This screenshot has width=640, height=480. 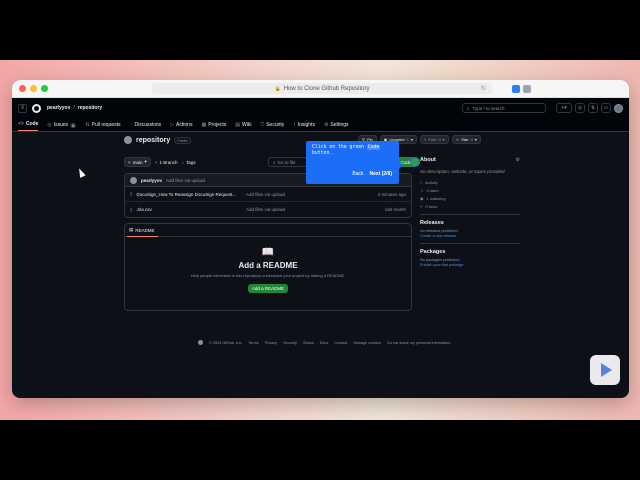 I want to click on search-input: ⌕ Type / to search, so click(x=504, y=108).